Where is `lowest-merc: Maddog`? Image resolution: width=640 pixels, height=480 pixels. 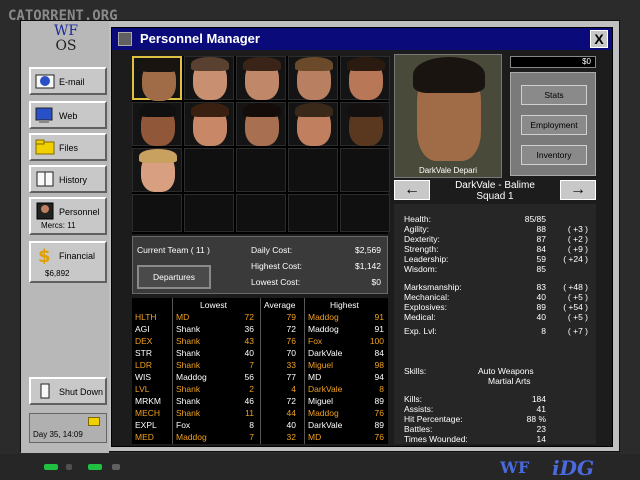
lowest-merc: Maddog is located at coordinates (191, 377).